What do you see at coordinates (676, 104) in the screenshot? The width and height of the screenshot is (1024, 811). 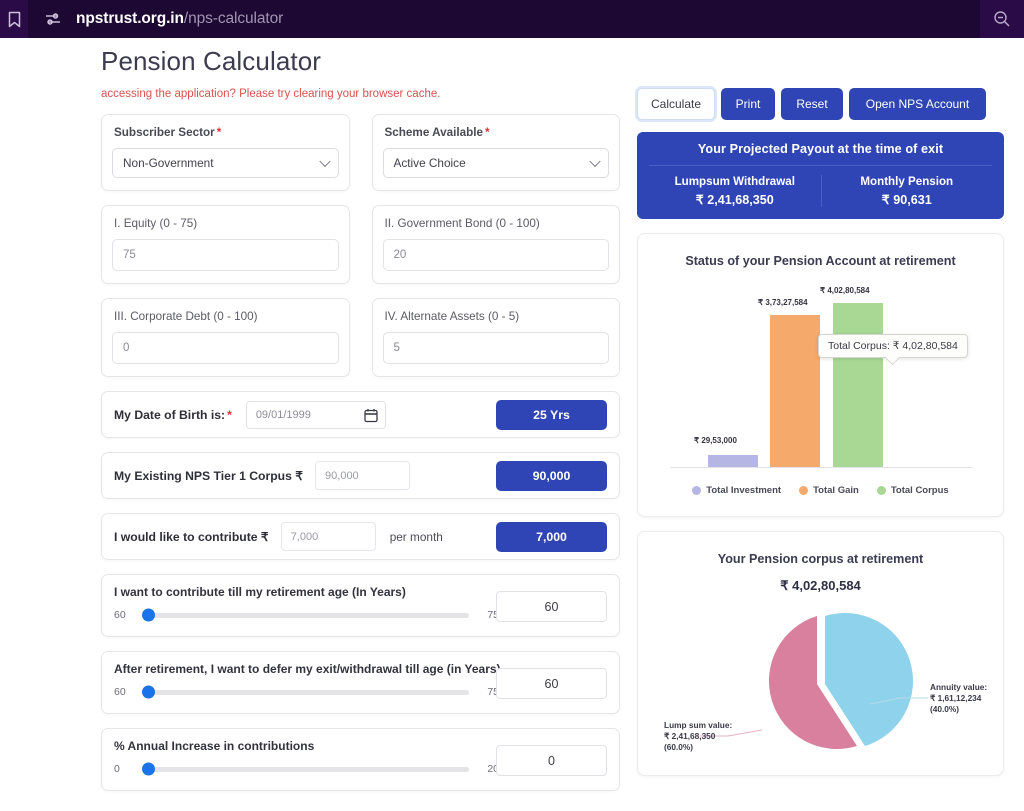 I see `calculate-button: Calculate` at bounding box center [676, 104].